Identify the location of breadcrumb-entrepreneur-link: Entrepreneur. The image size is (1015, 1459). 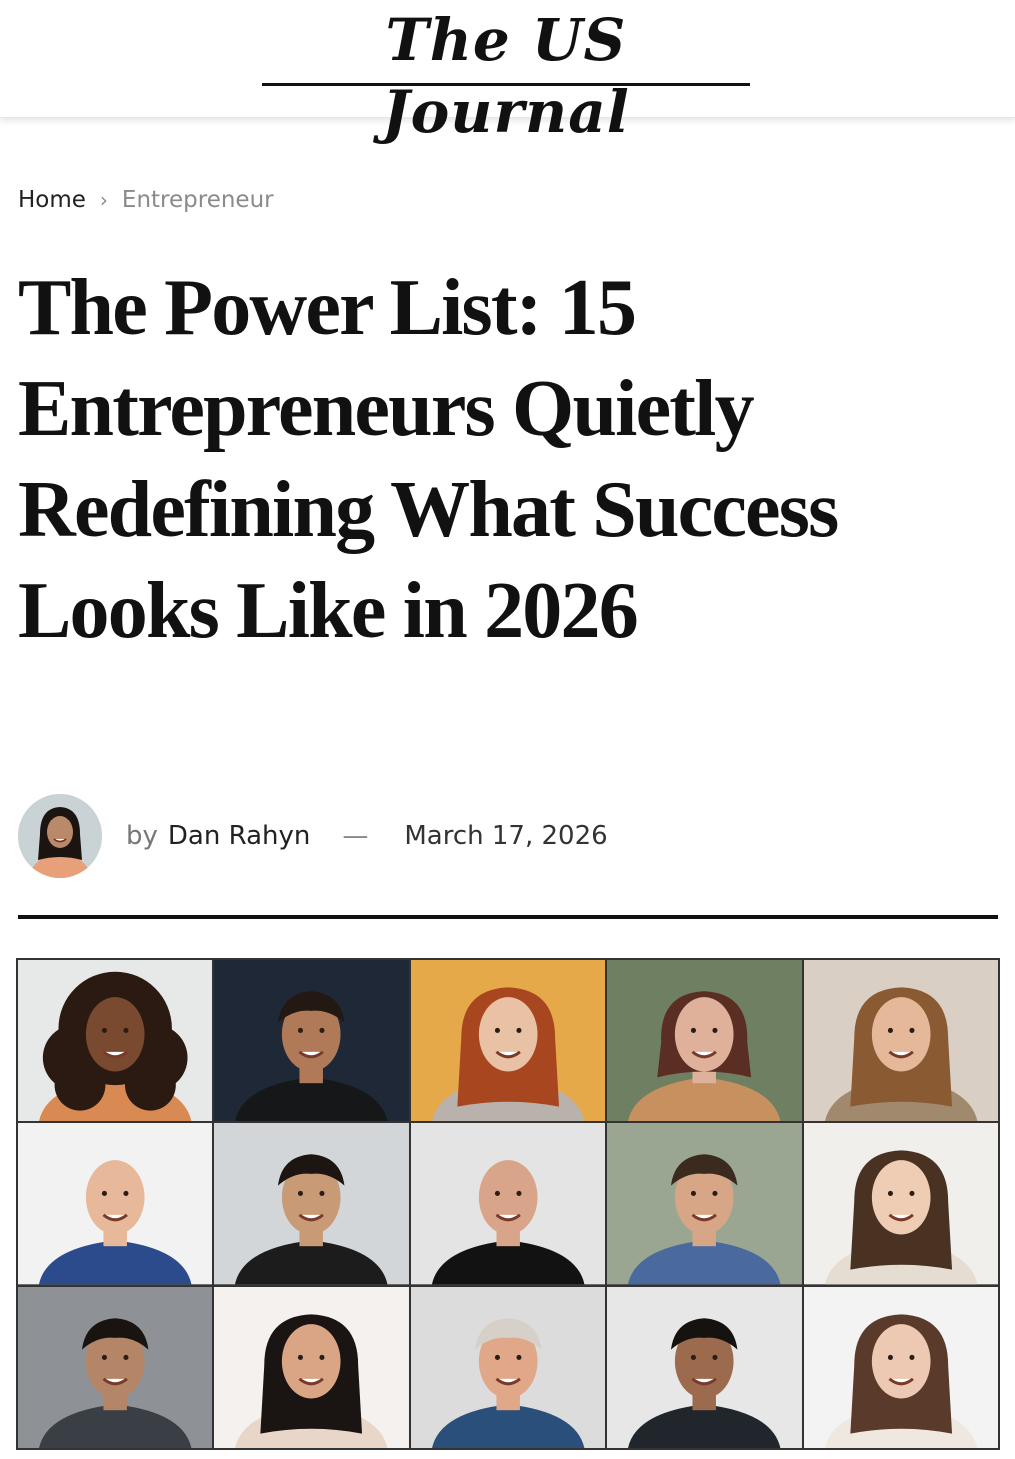
(198, 200).